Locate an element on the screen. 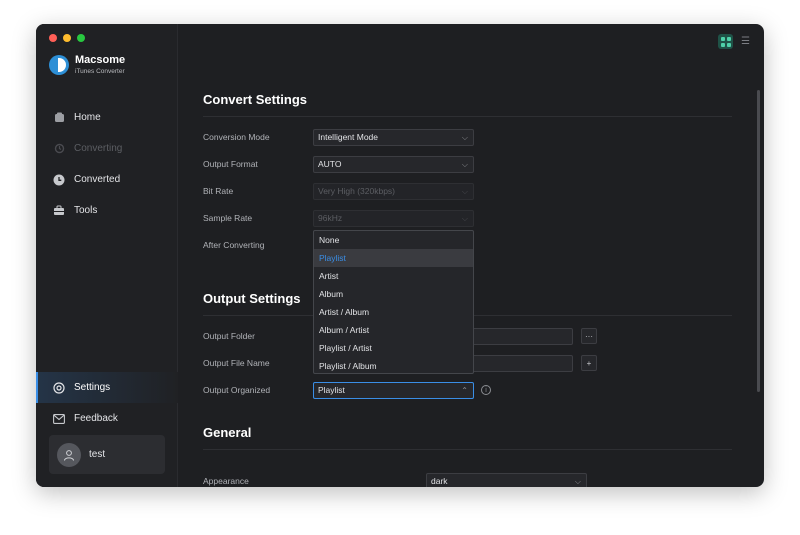  dropdown-option-artist-album: Artist / Album is located at coordinates (393, 312).